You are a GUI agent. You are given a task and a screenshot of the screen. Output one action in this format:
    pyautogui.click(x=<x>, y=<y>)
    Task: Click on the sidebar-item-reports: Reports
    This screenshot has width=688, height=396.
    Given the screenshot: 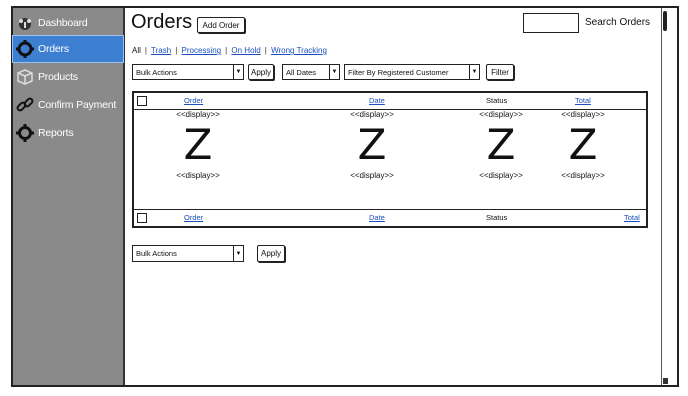 What is the action you would take?
    pyautogui.click(x=68, y=133)
    